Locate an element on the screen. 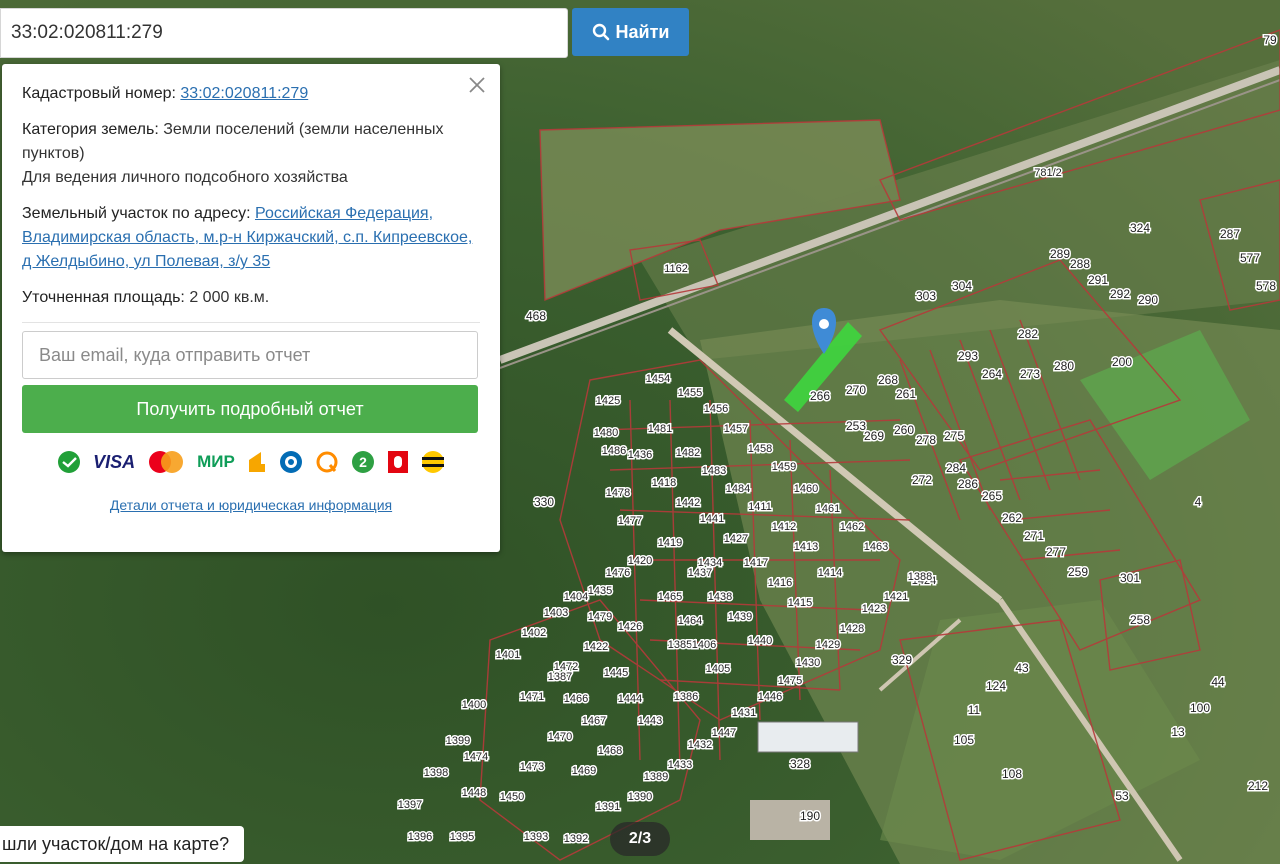 This screenshot has width=1280, height=864. plot-label-269: 269 is located at coordinates (873, 436).